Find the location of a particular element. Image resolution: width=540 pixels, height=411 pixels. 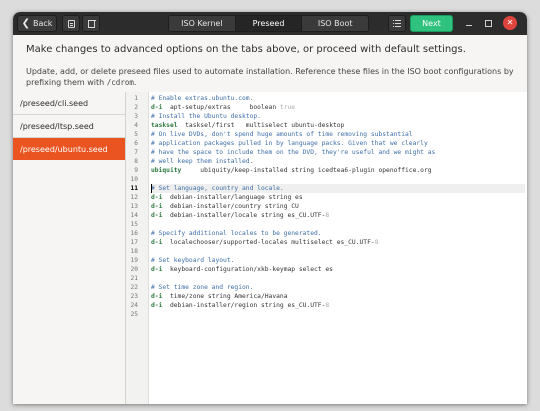

maximize-icon is located at coordinates (488, 23).